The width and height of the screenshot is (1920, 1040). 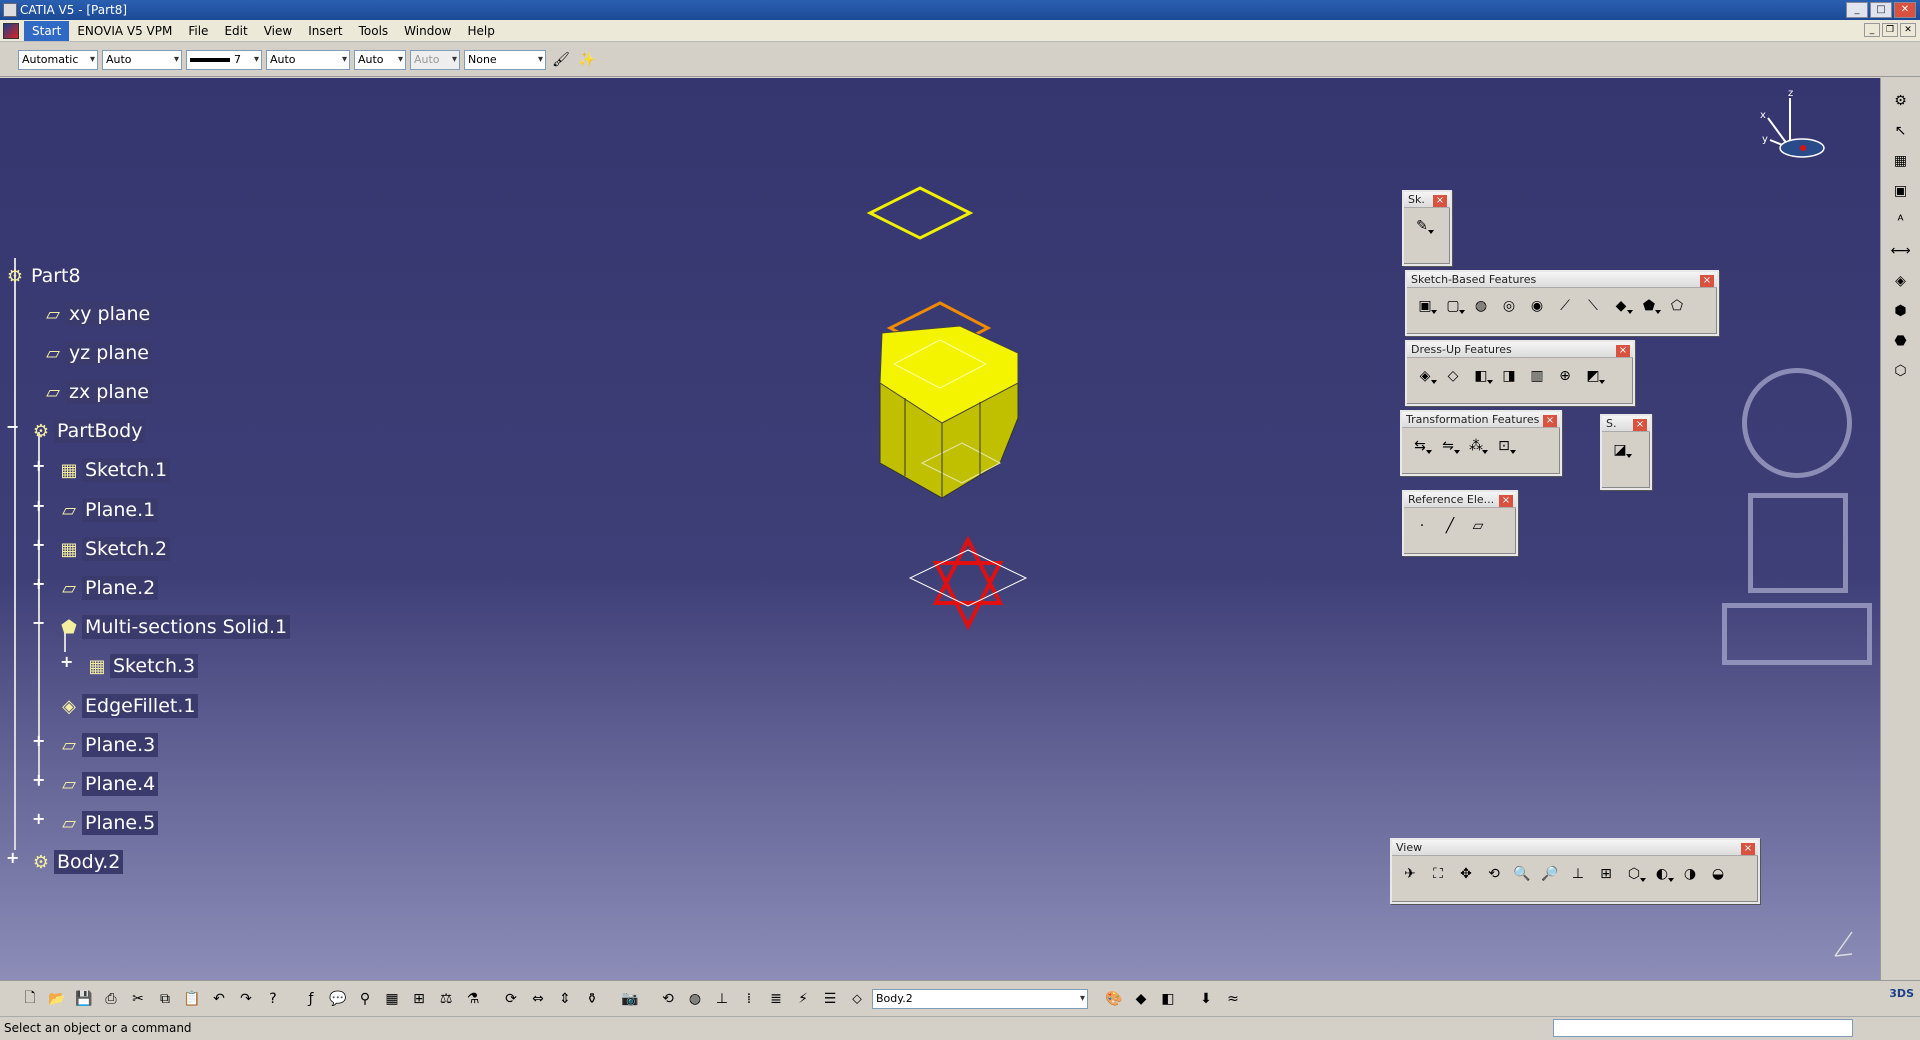 I want to click on cut-icon: ✂, so click(x=138, y=999).